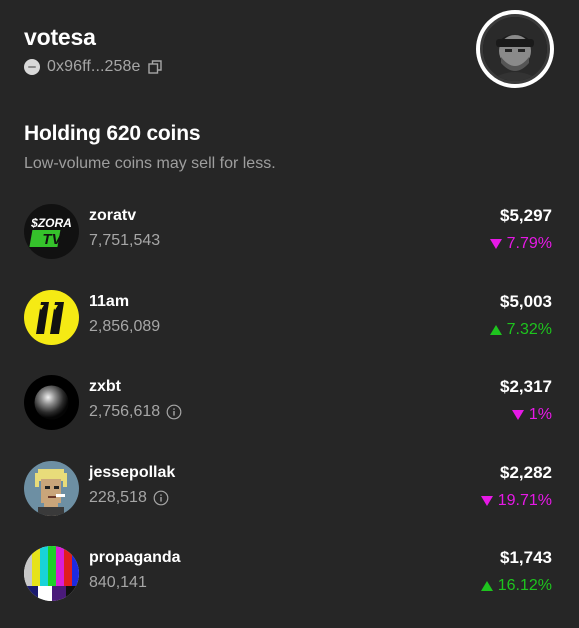  Describe the element at coordinates (118, 497) in the screenshot. I see `coin-amount-value: 228,518` at that location.